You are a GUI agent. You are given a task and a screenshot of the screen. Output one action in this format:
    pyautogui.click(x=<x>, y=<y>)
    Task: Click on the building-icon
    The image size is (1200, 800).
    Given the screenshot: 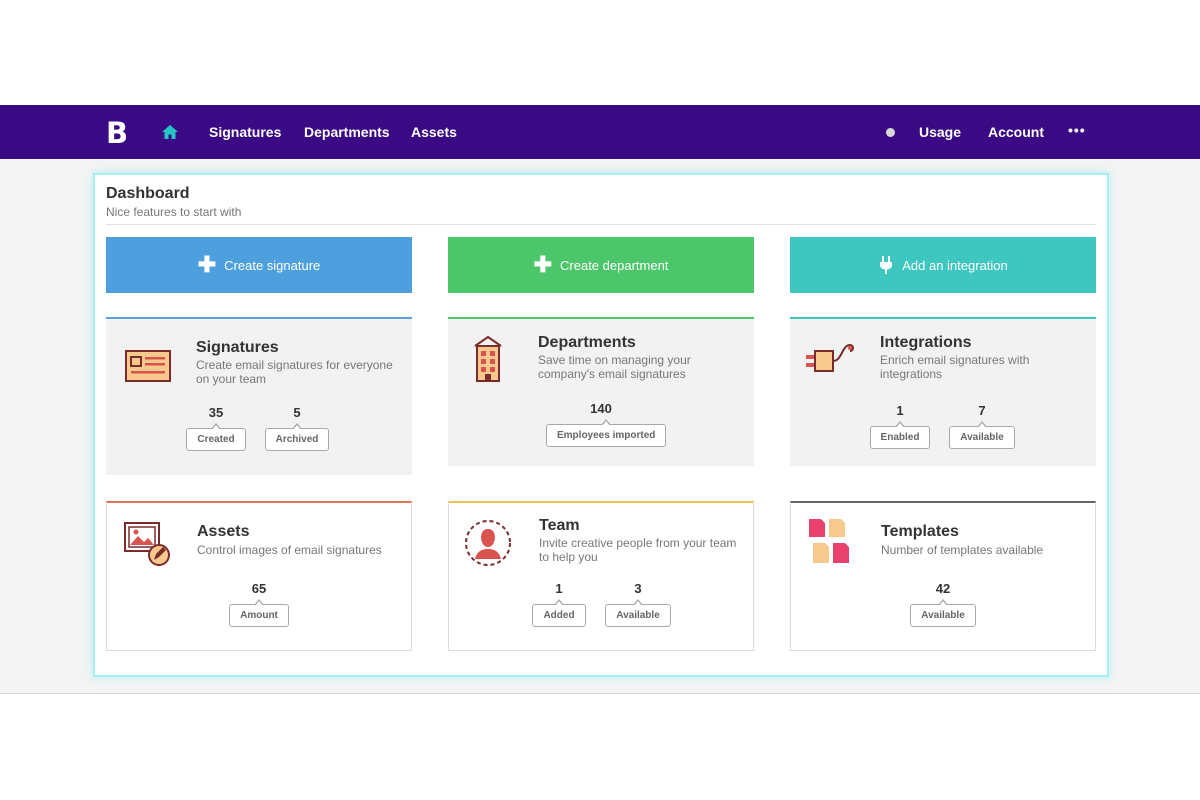 What is the action you would take?
    pyautogui.click(x=488, y=358)
    